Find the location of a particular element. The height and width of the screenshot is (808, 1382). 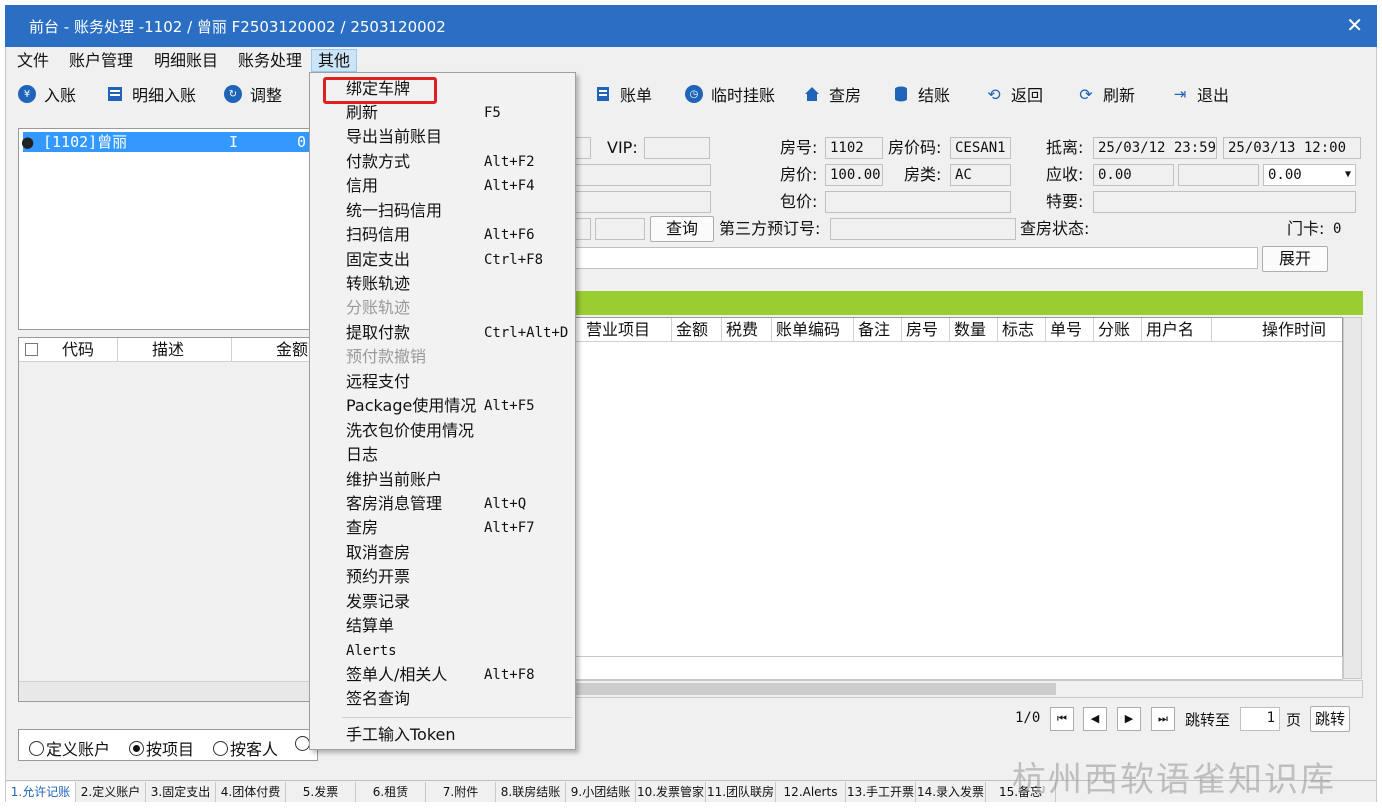

radio-define-account: 定义账户 is located at coordinates (69, 748).